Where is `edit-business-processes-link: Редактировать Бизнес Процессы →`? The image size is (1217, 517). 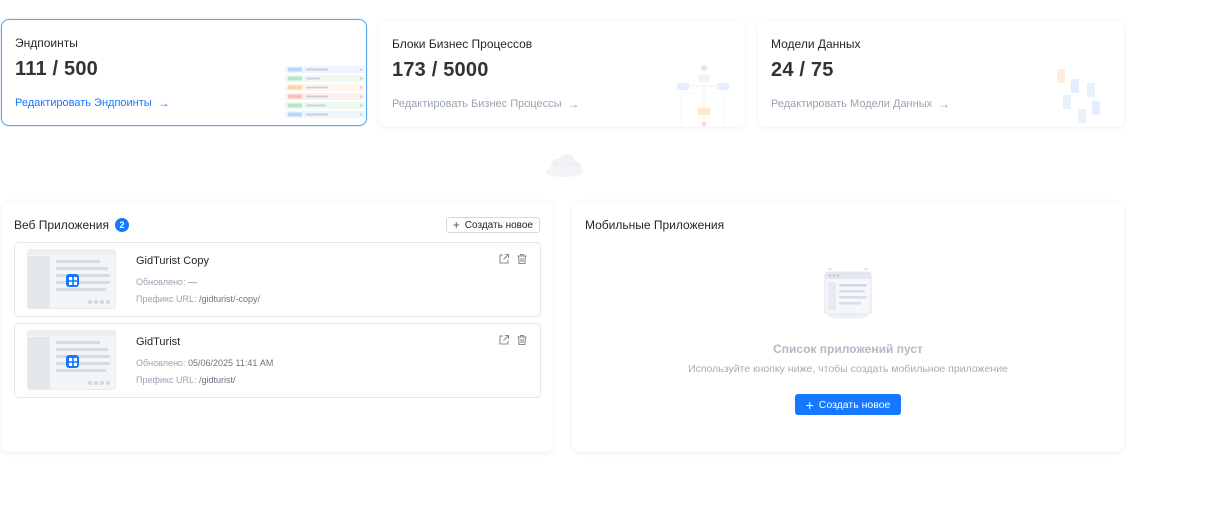 edit-business-processes-link: Редактировать Бизнес Процессы → is located at coordinates (486, 104).